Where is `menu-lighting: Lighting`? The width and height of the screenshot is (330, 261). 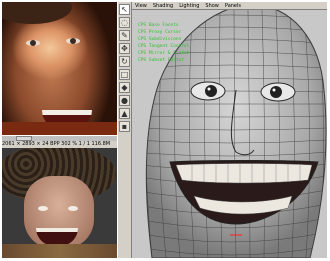 menu-lighting: Lighting is located at coordinates (189, 5).